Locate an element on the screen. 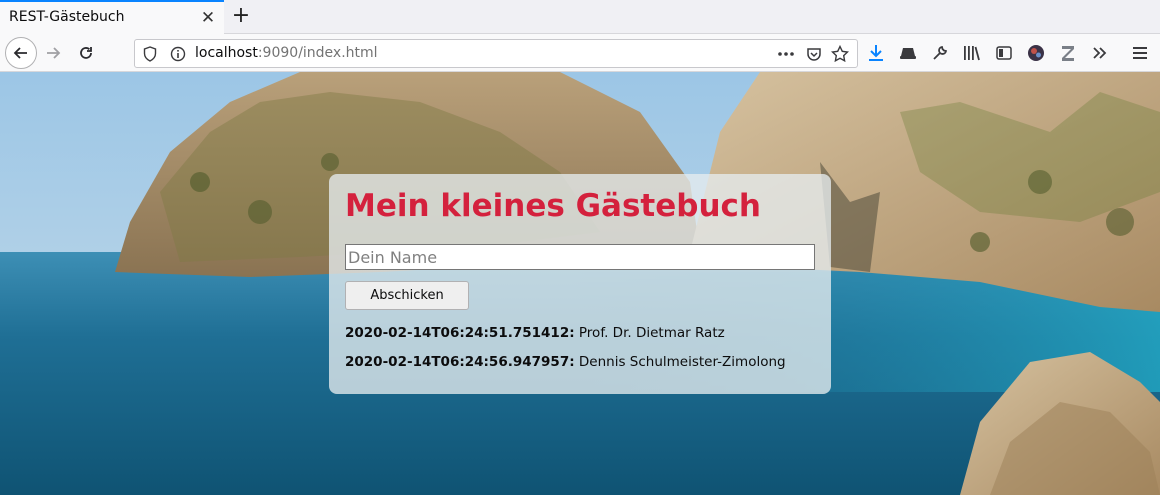 The width and height of the screenshot is (1160, 495). avatar-icon is located at coordinates (1036, 53).